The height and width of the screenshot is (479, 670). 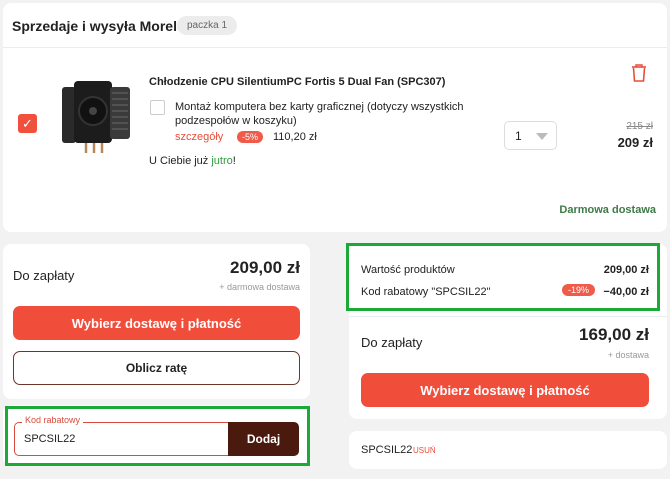 What do you see at coordinates (222, 161) in the screenshot?
I see `availability-highlight: jutro` at bounding box center [222, 161].